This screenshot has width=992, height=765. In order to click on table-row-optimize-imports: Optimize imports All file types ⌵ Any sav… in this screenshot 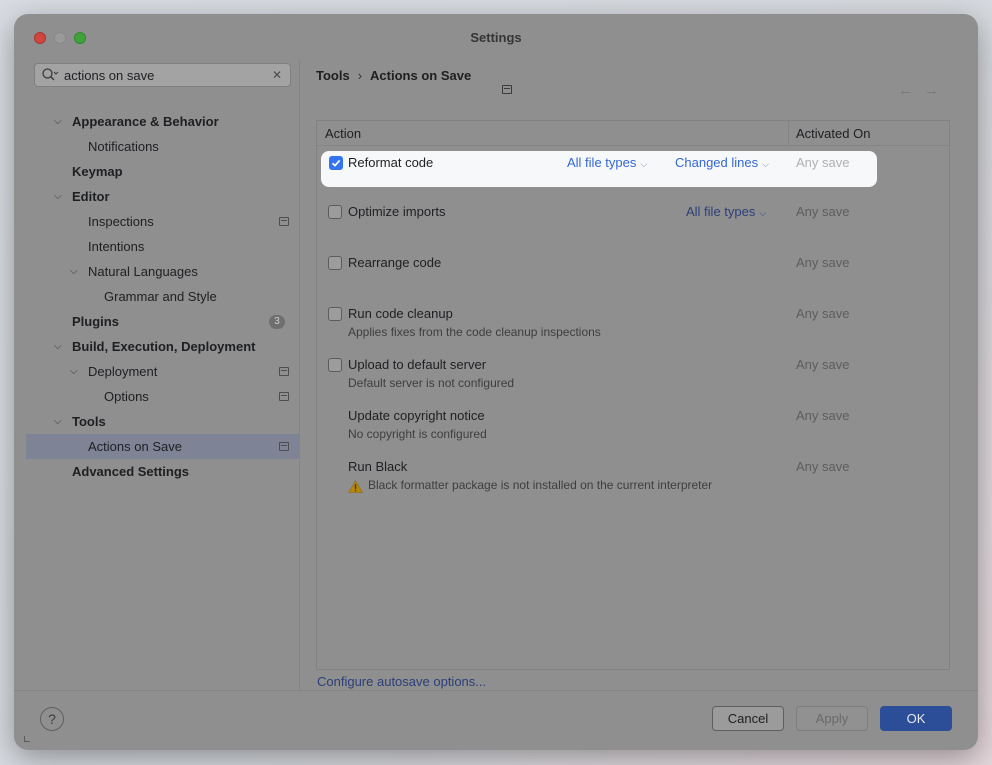, I will do `click(633, 221)`.